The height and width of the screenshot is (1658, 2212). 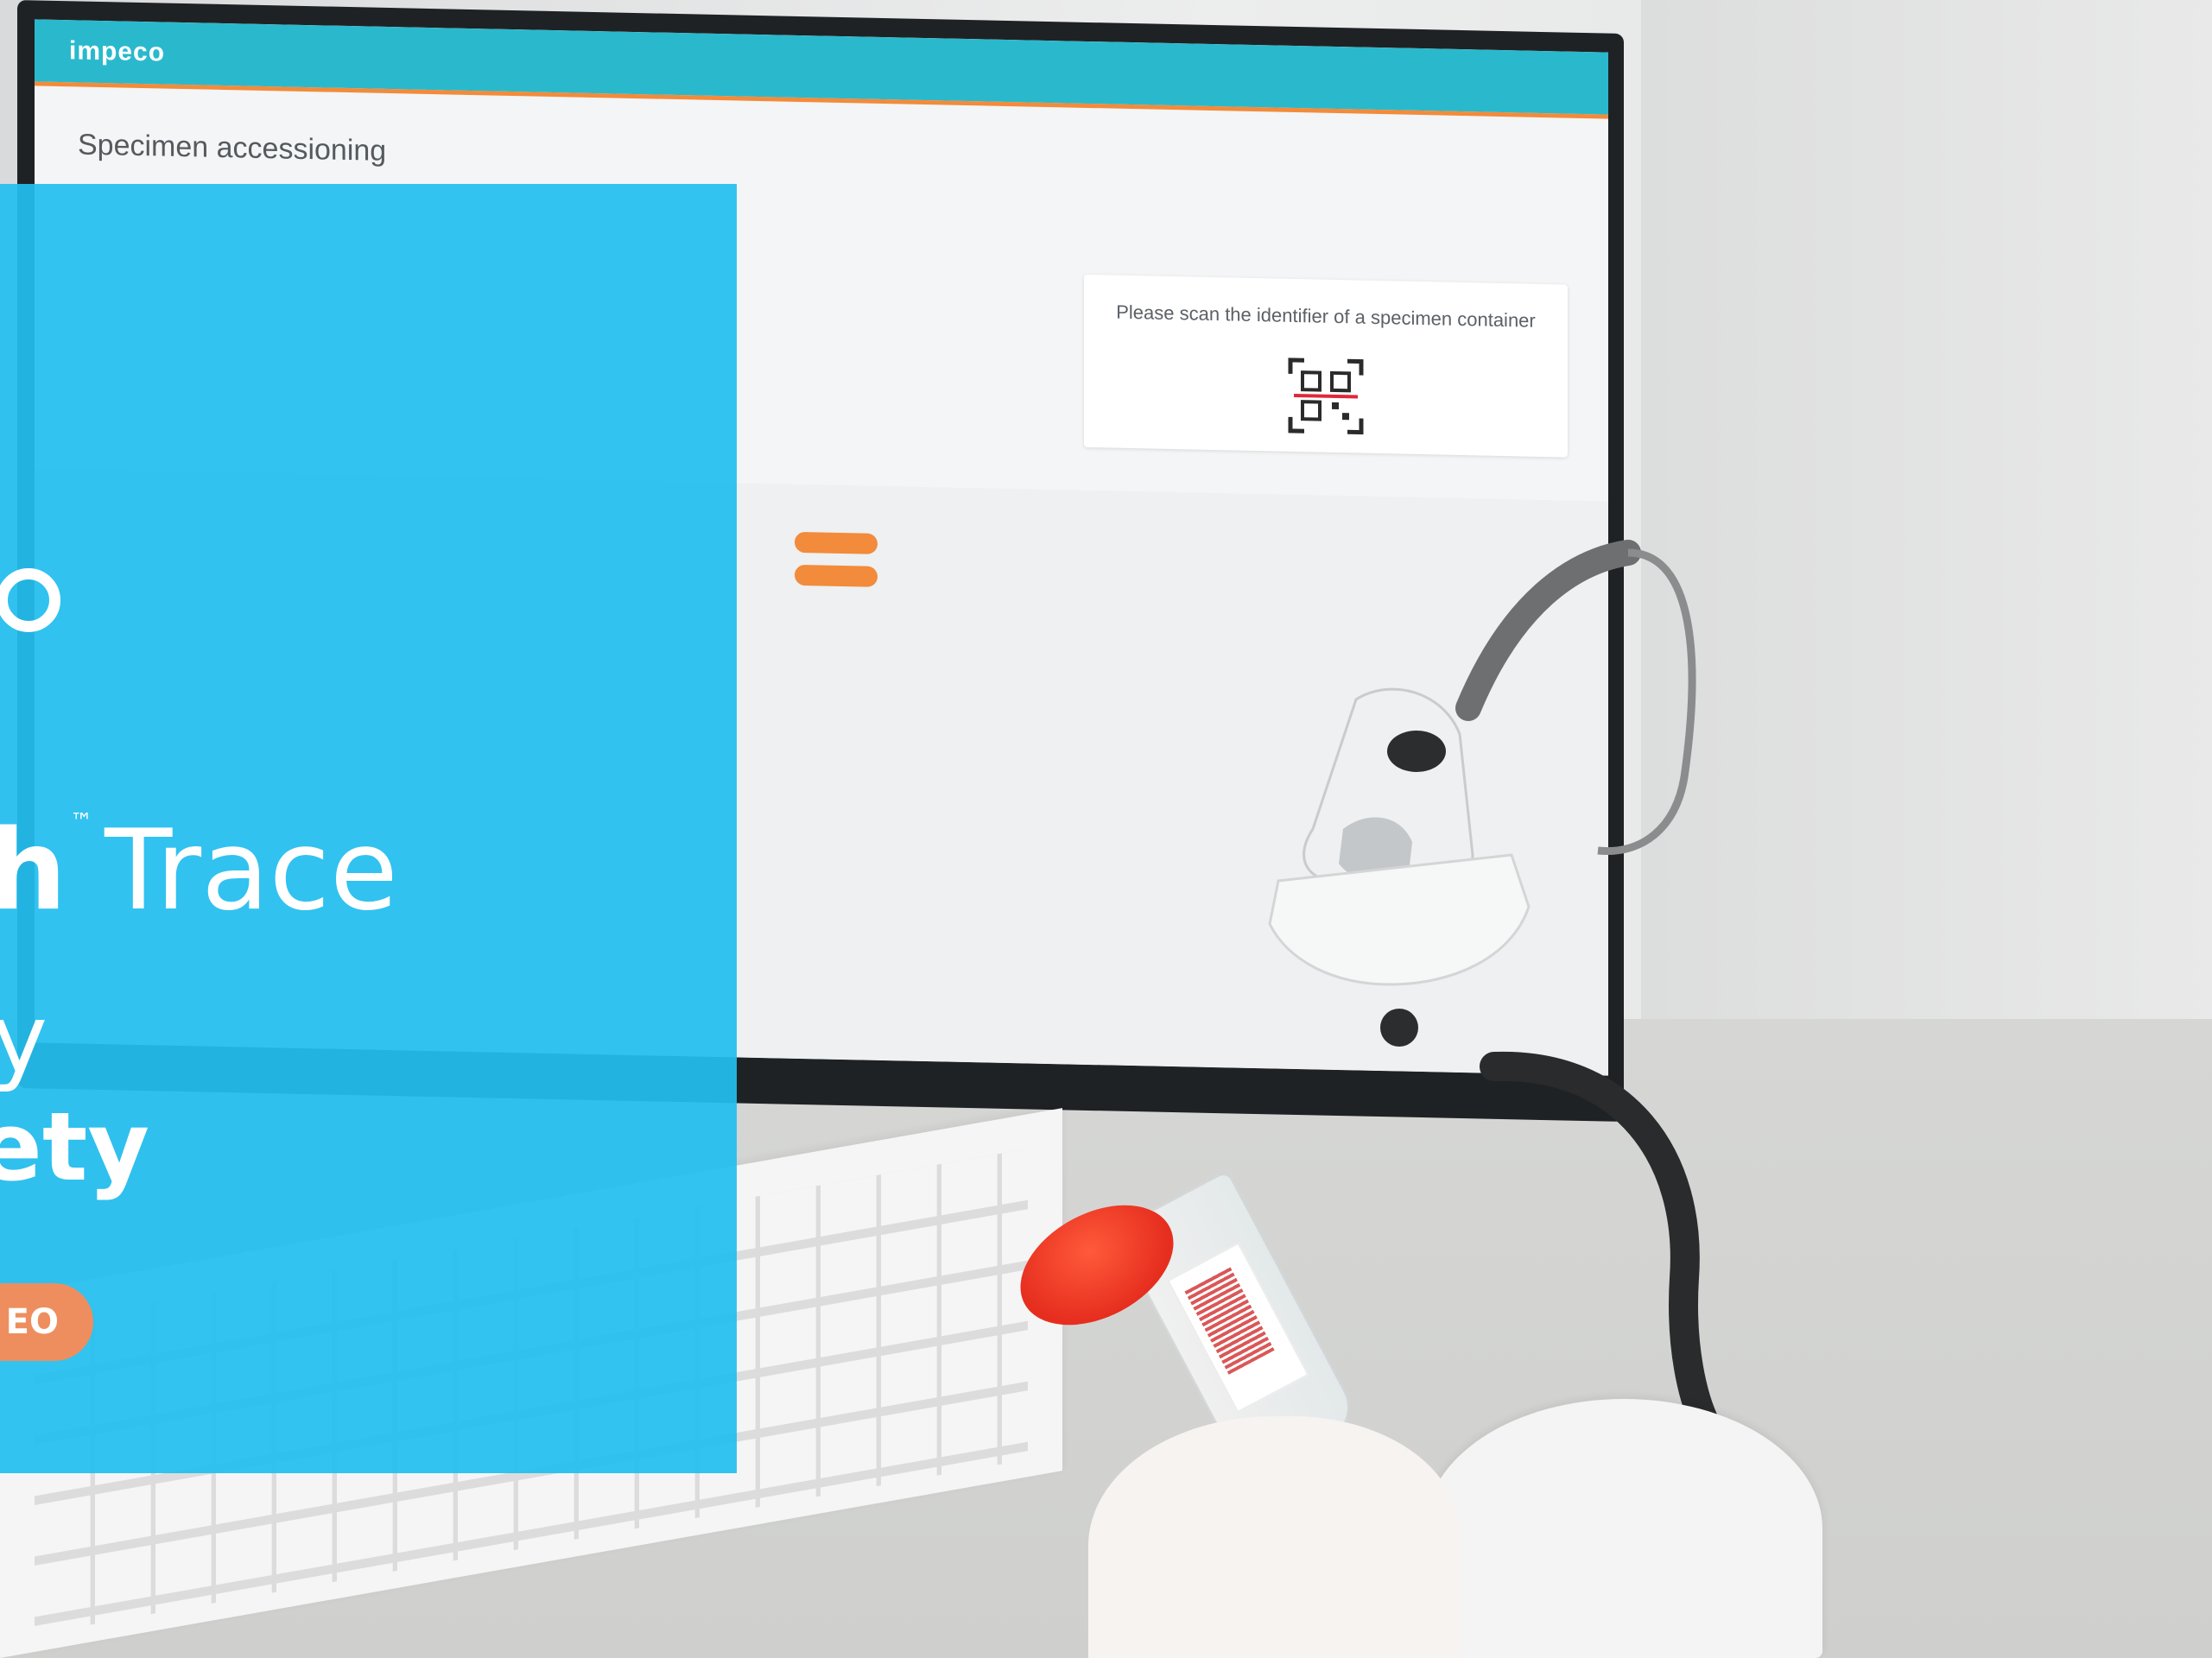 What do you see at coordinates (30, 600) in the screenshot?
I see `brand-logo-fragment` at bounding box center [30, 600].